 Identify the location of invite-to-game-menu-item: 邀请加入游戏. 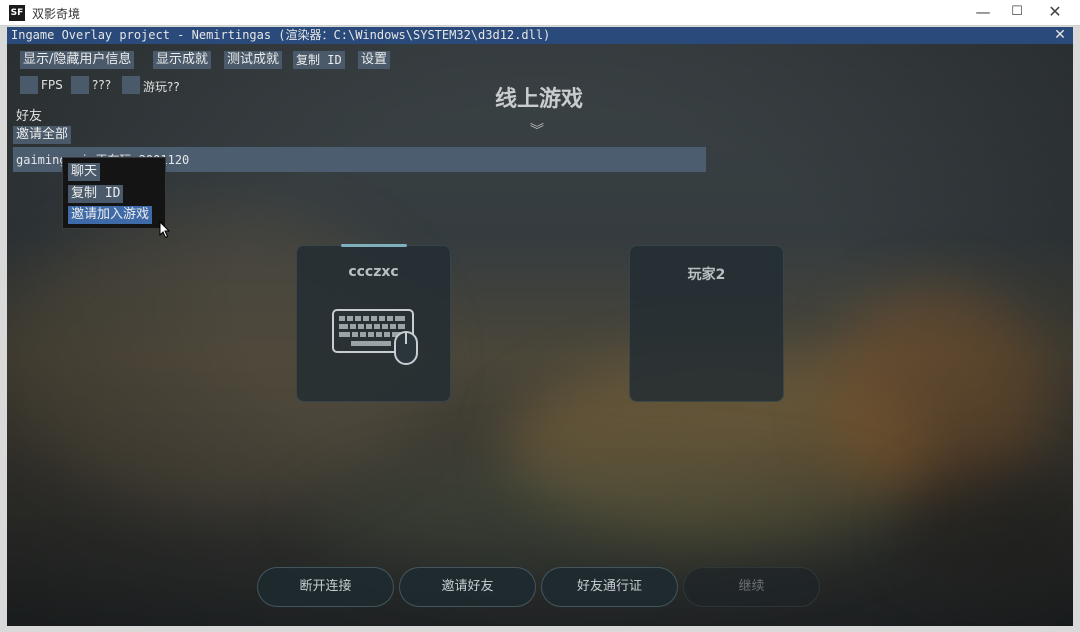
(110, 215).